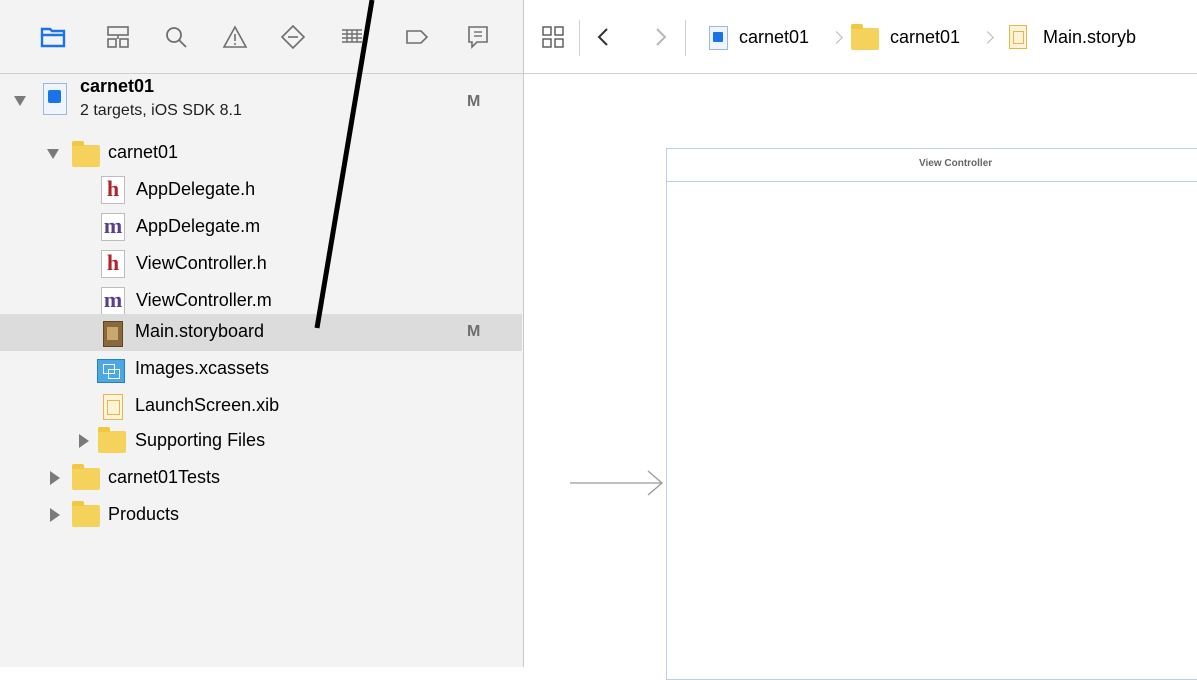 The image size is (1197, 680). What do you see at coordinates (117, 86) in the screenshot?
I see `project-name: carnet01` at bounding box center [117, 86].